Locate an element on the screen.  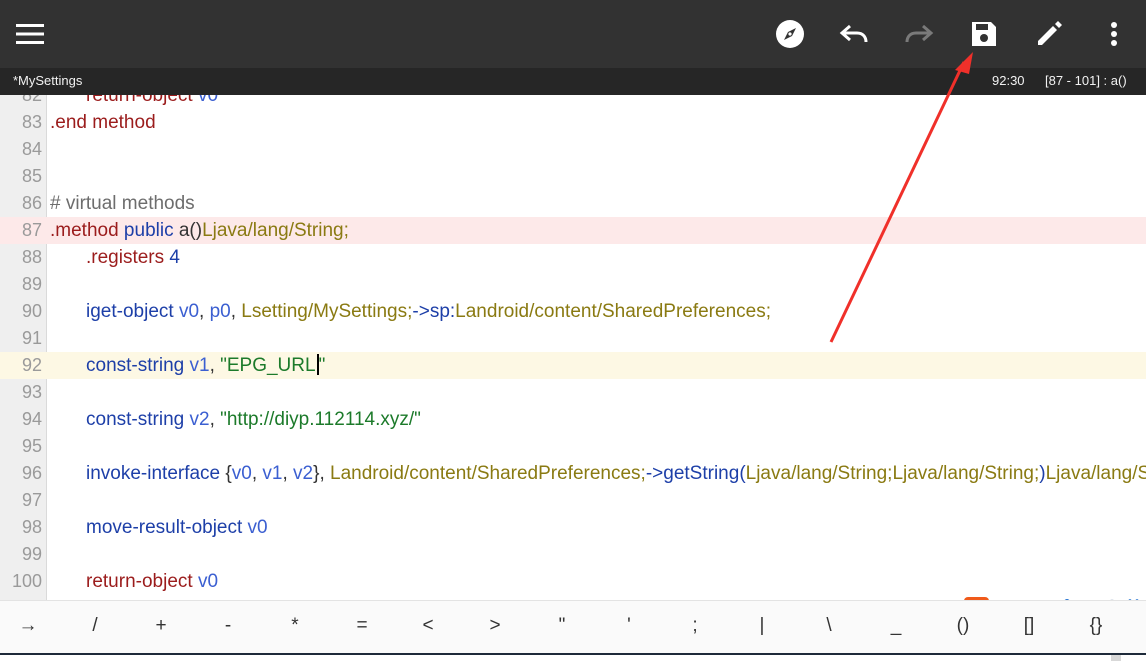
code-line: 83 .end method is located at coordinates (573, 122).